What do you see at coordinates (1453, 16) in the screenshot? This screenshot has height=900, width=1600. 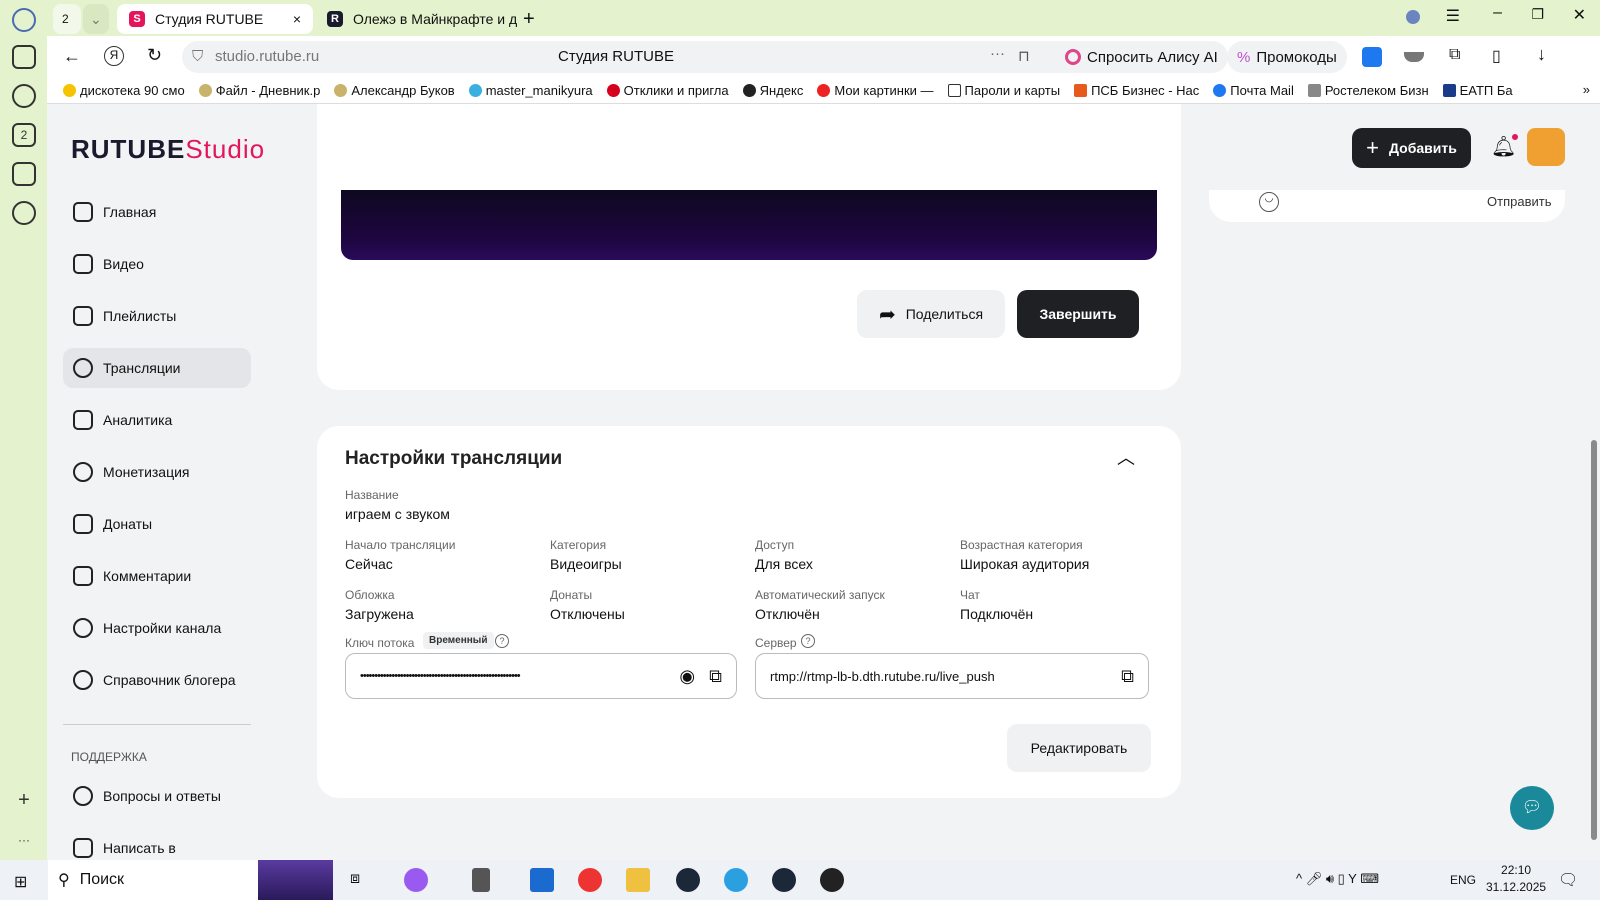 I see `menu-icon: ☰` at bounding box center [1453, 16].